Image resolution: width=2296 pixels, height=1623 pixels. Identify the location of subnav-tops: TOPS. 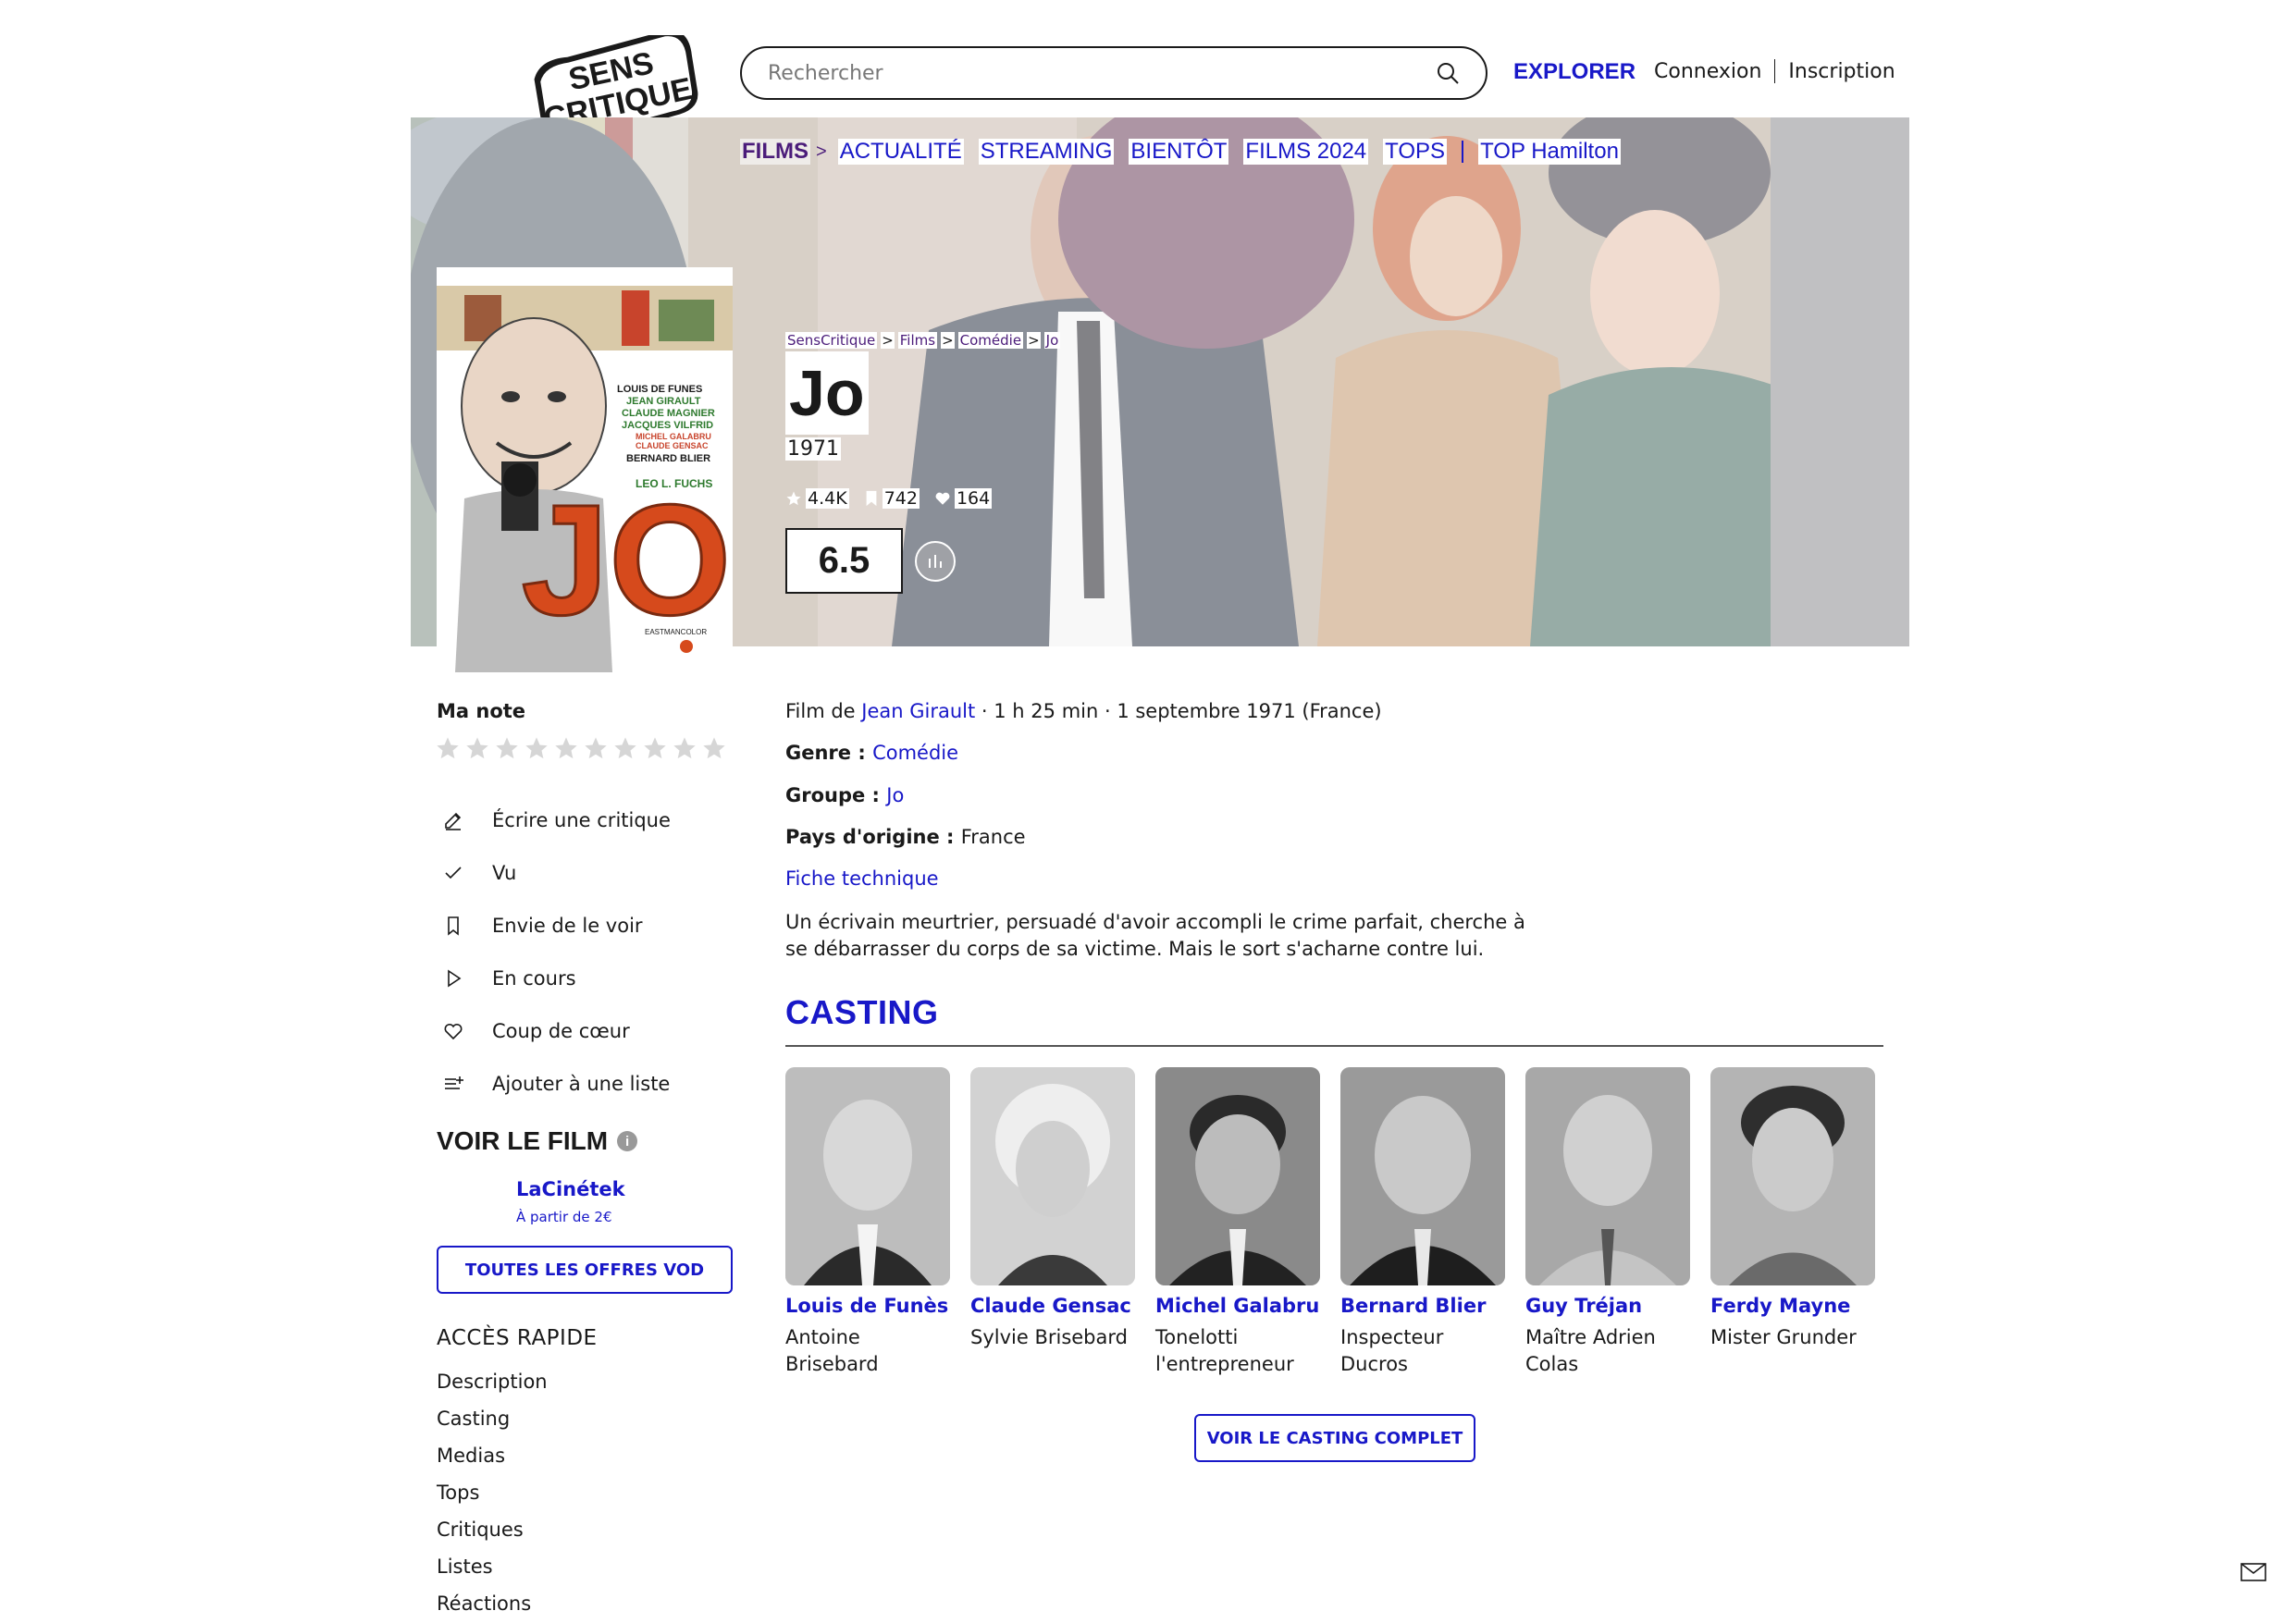
(1415, 152).